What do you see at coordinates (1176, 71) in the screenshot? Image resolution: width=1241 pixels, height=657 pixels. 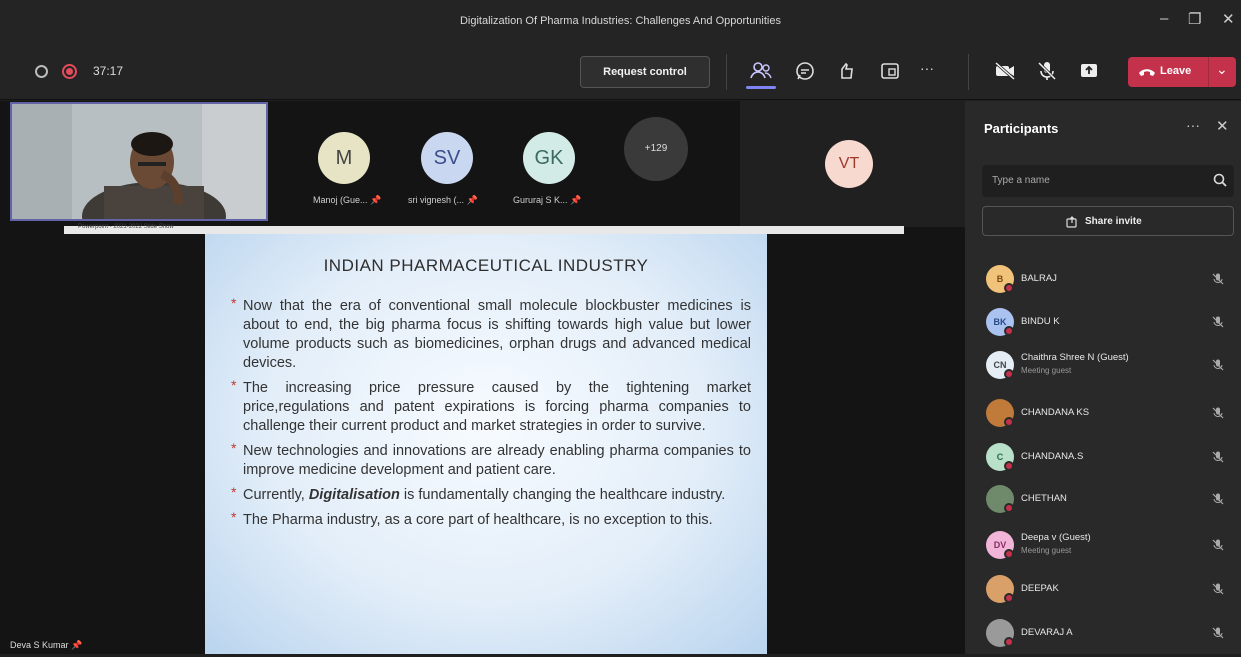 I see `leave-label: Leave` at bounding box center [1176, 71].